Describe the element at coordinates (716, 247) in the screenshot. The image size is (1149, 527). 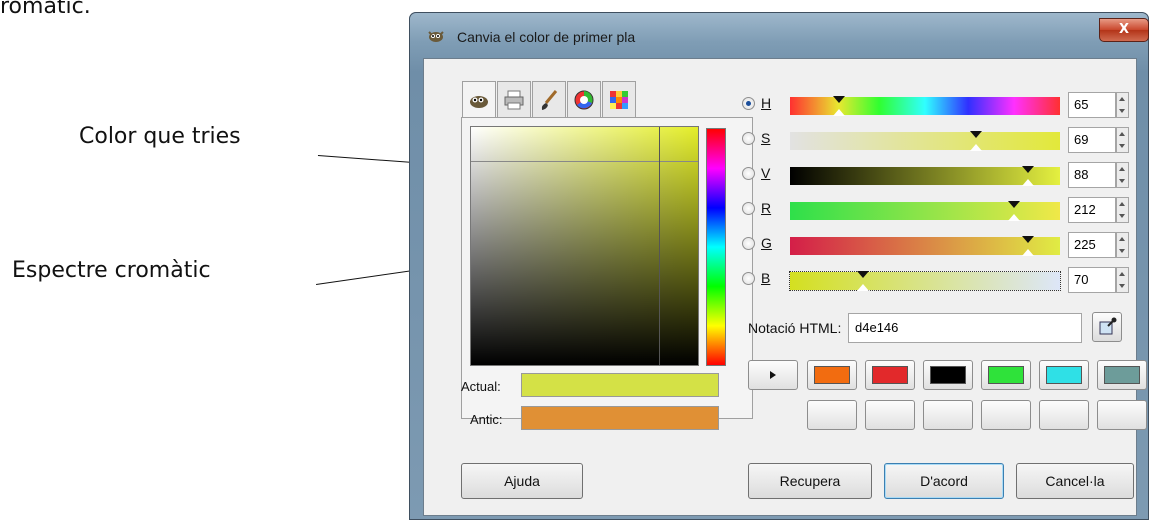
I see `hue-spectrum-strip` at that location.